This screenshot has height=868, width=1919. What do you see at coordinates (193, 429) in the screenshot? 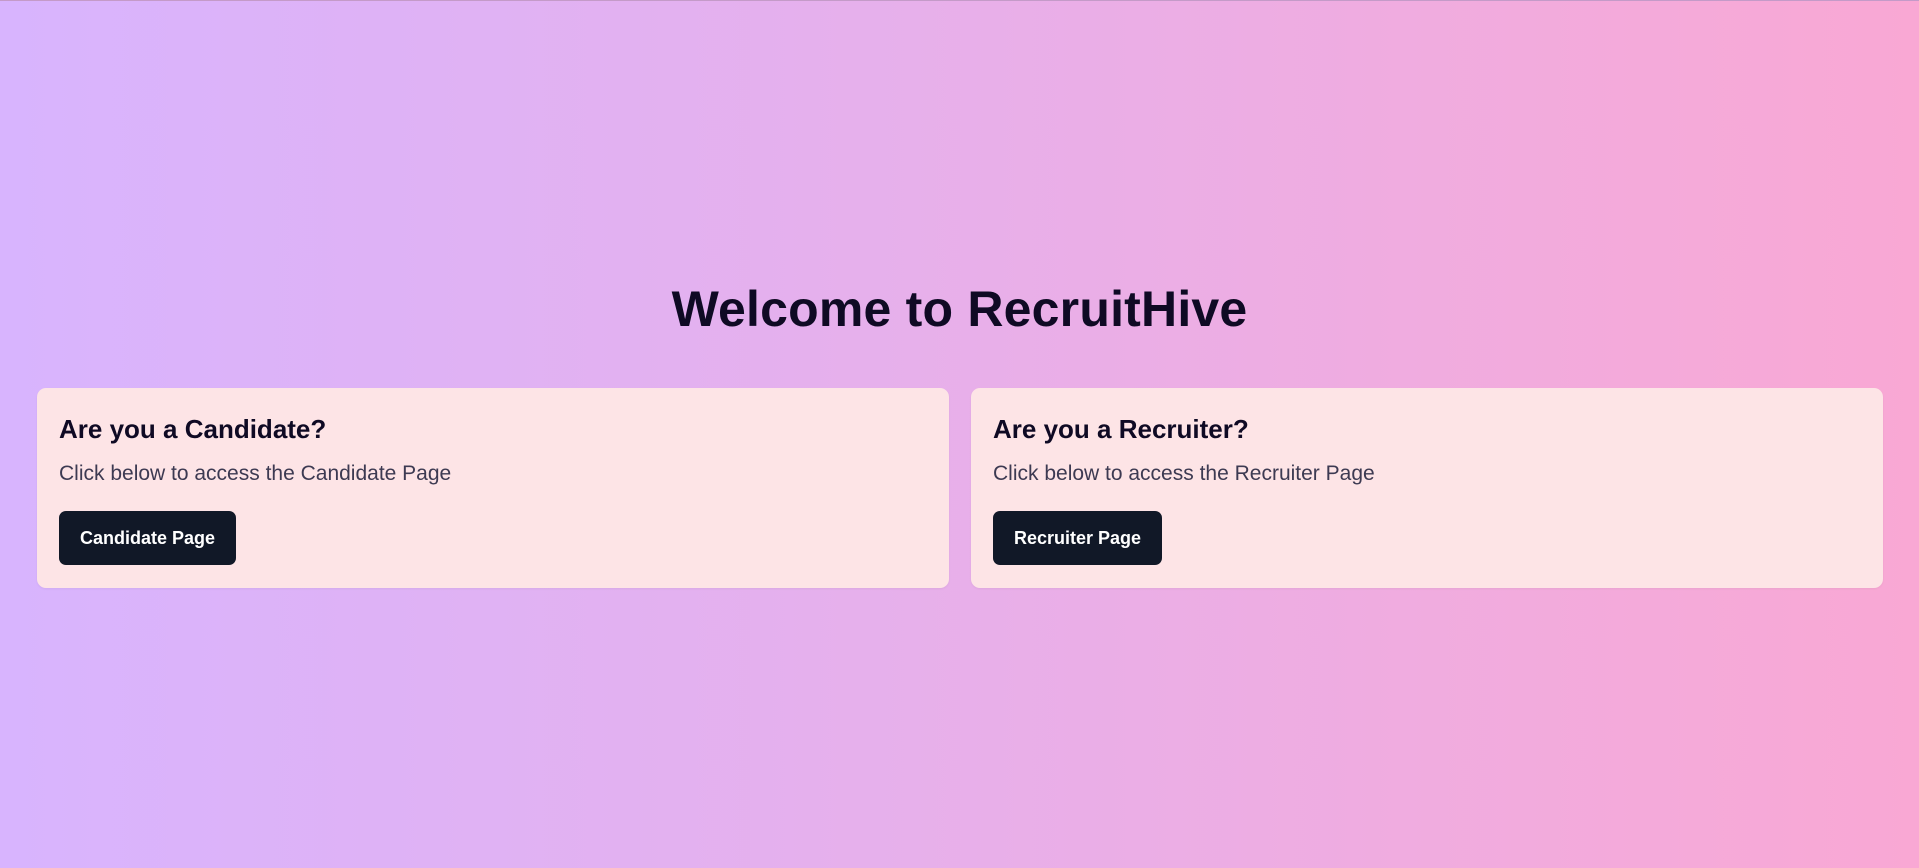
I see `candidate-card-heading: Are you a Candidate?` at bounding box center [193, 429].